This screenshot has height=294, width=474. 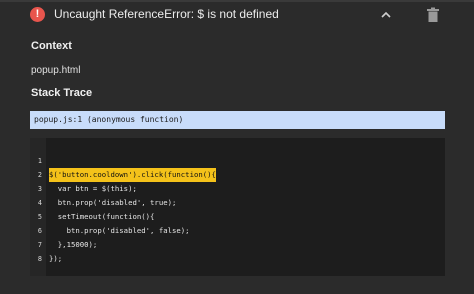 I want to click on stack-trace-heading: Stack Trace, so click(x=62, y=93).